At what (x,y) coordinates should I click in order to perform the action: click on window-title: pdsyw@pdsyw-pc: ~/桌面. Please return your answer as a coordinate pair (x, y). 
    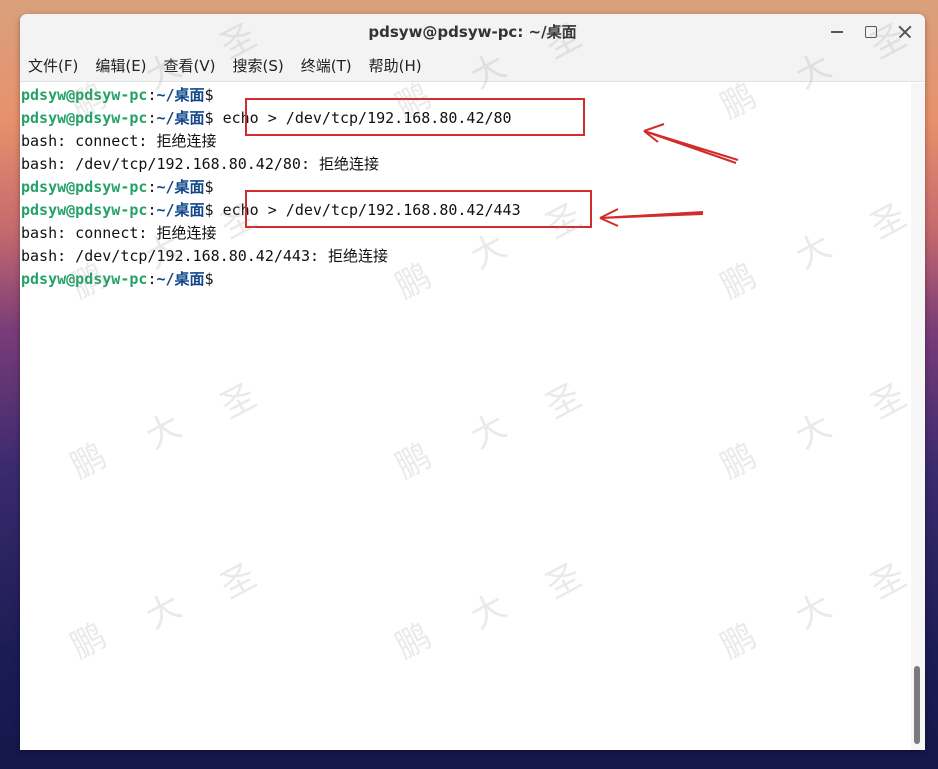
    Looking at the image, I should click on (472, 32).